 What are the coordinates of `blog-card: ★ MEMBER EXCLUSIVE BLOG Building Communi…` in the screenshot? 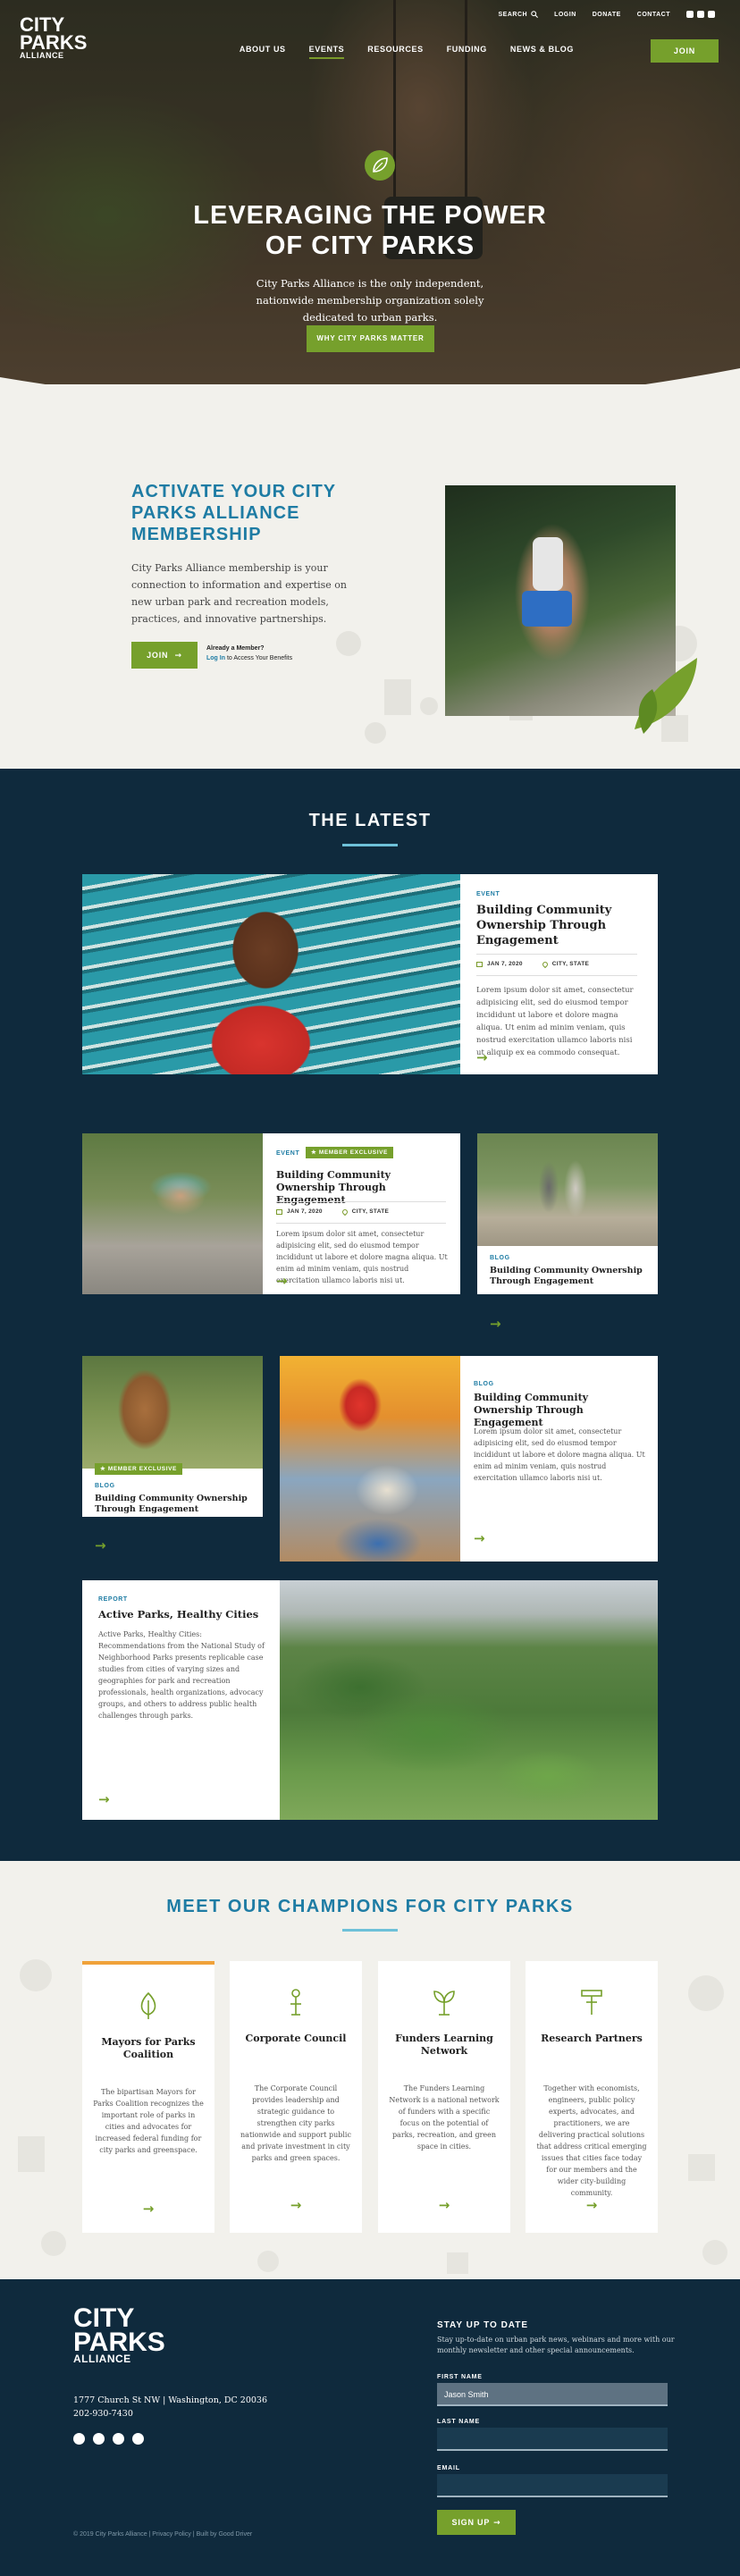 It's located at (172, 1437).